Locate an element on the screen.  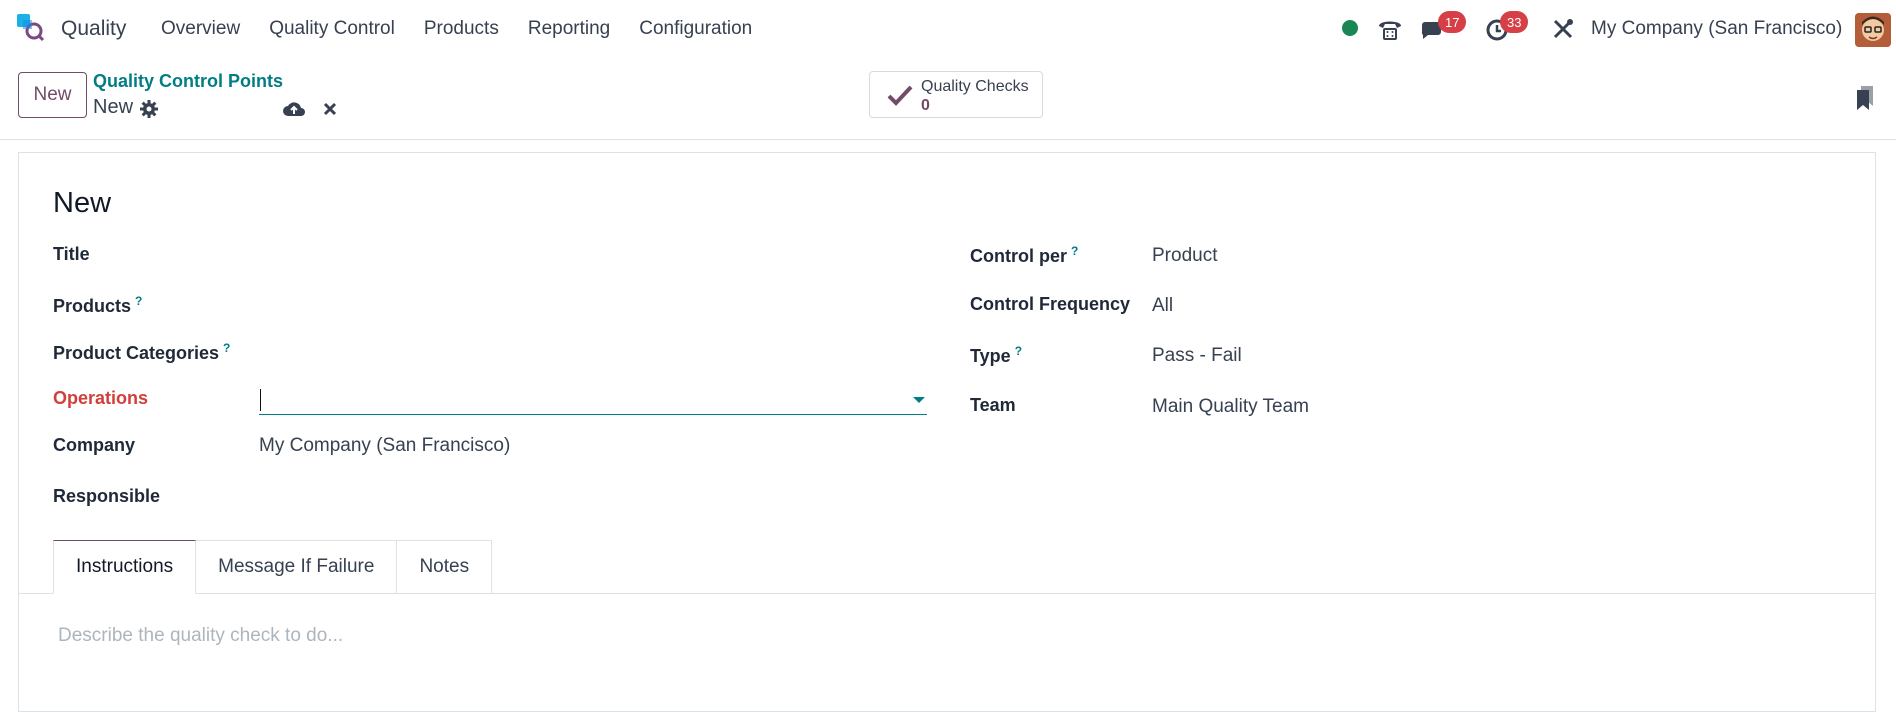
menu-item-reporting: Reporting is located at coordinates (569, 29).